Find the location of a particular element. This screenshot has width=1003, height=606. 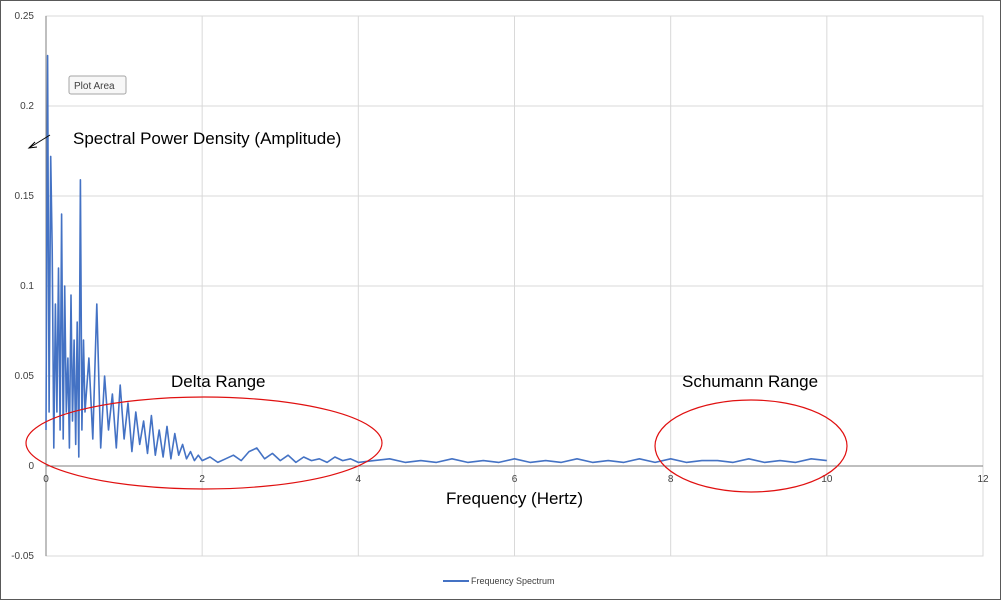

spd-annotation: Spectral Power Density (Amplitude) is located at coordinates (207, 138).